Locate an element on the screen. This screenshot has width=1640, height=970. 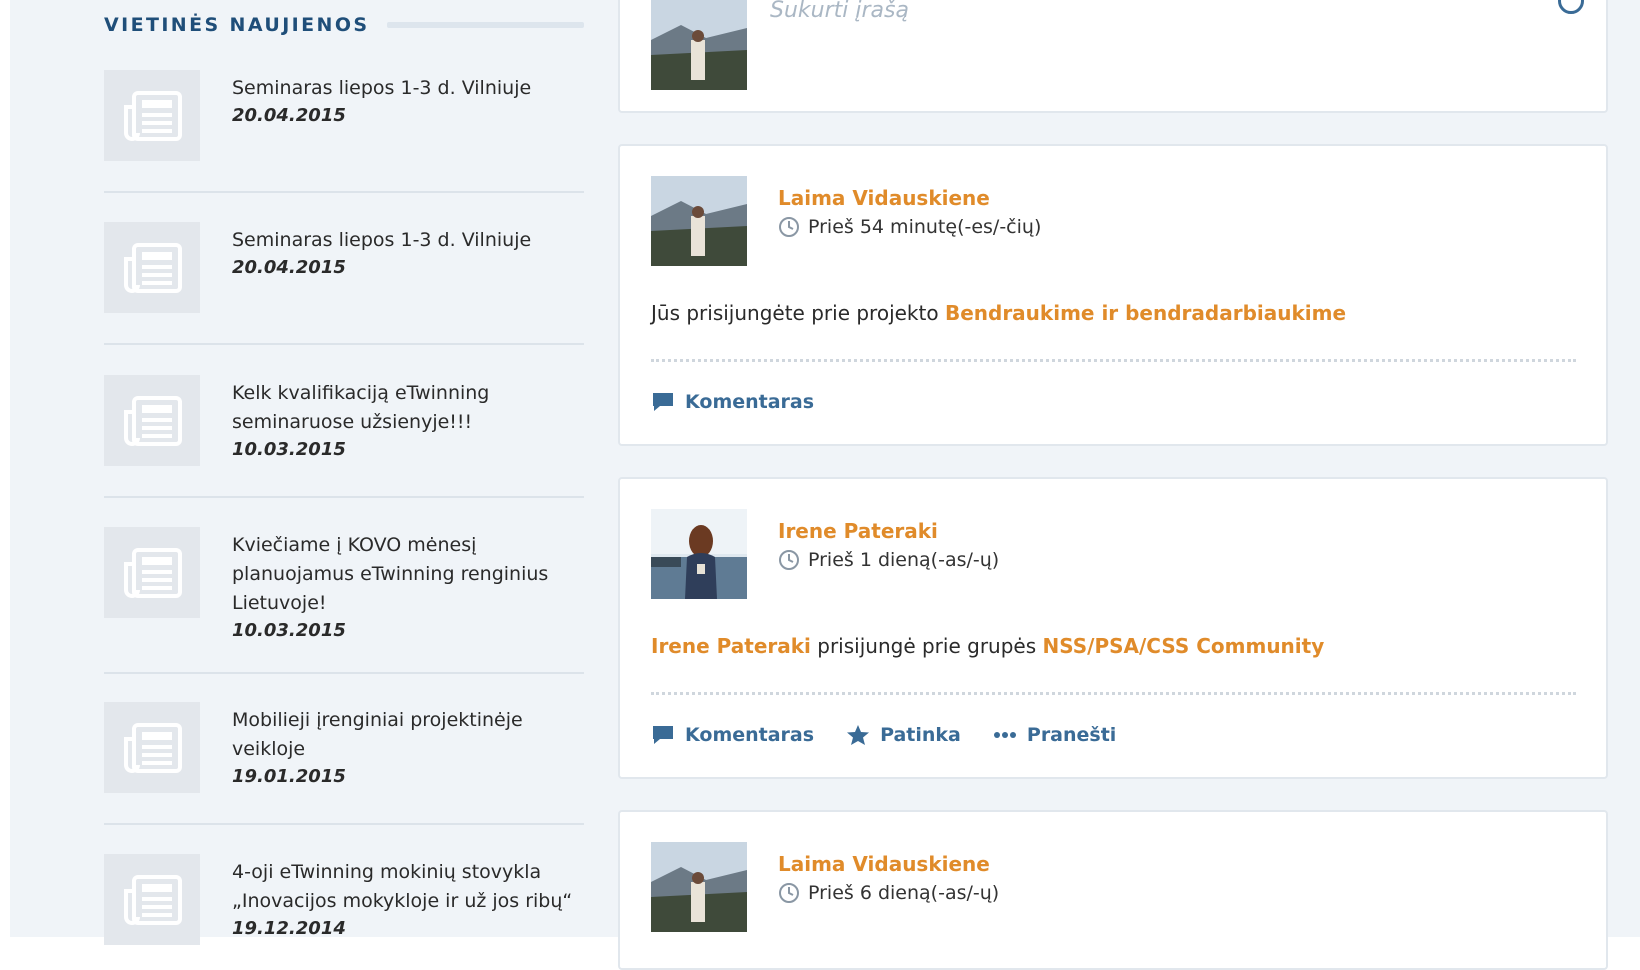
feed-post: Laima Vidauskiene Prieš 6 dieną(-as/-ų) is located at coordinates (1113, 890).